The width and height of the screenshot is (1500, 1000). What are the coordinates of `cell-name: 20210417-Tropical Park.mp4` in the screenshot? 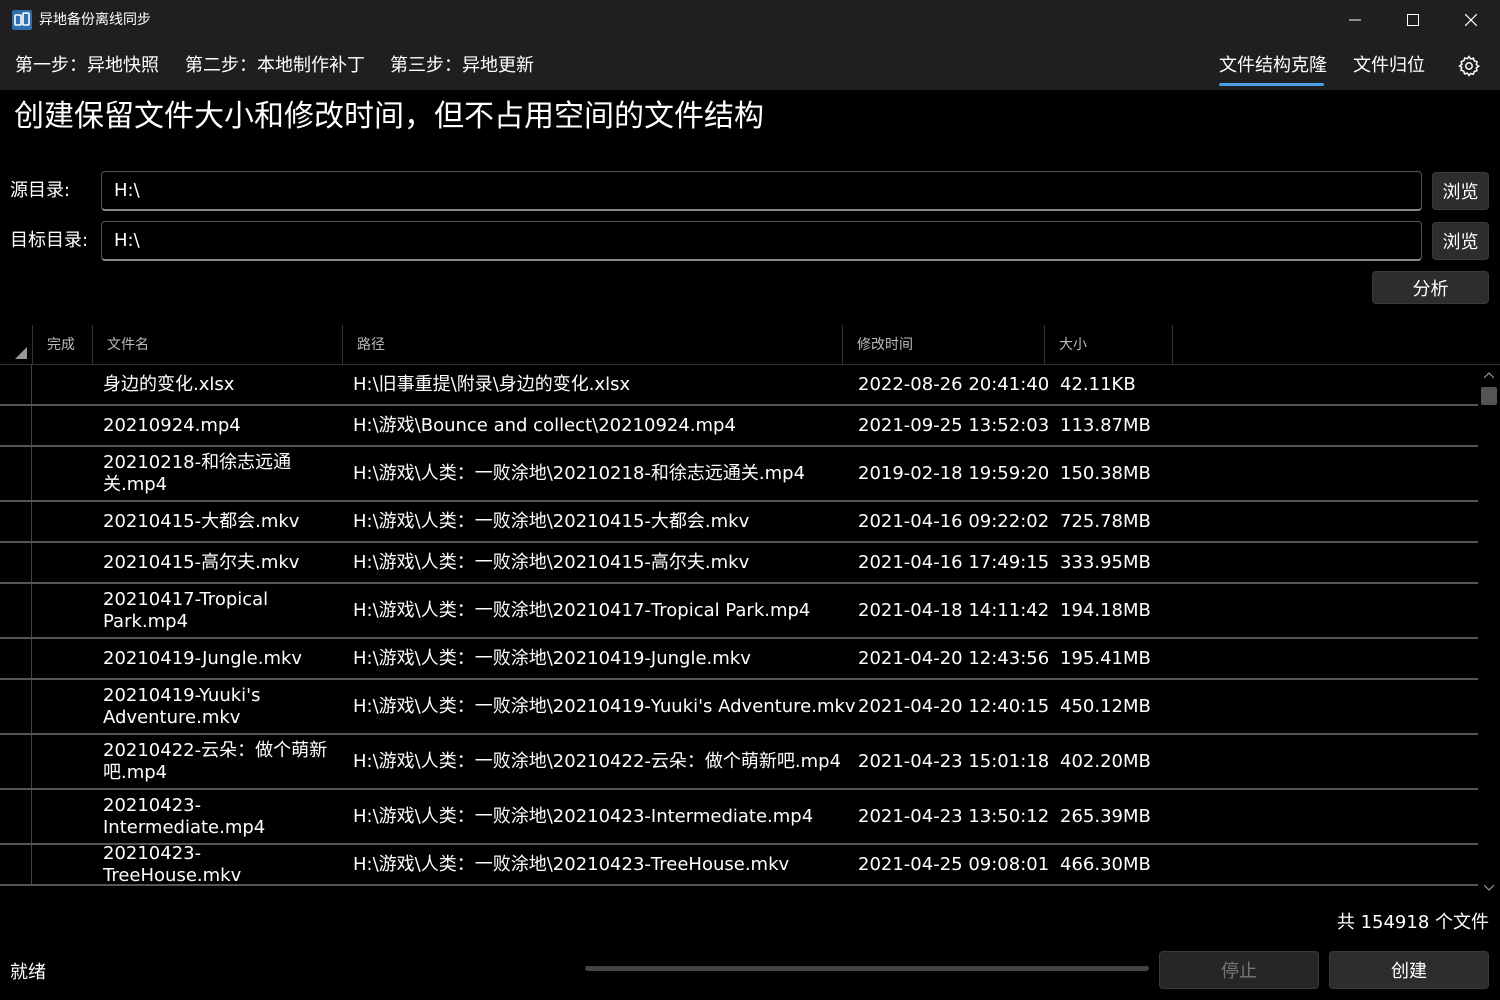 It's located at (186, 610).